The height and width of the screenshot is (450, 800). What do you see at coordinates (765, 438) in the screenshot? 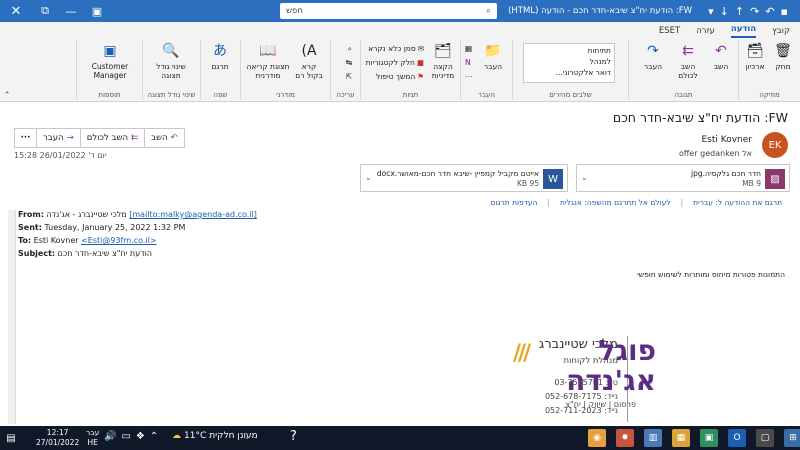
I see `app-icon: ▢` at bounding box center [765, 438].